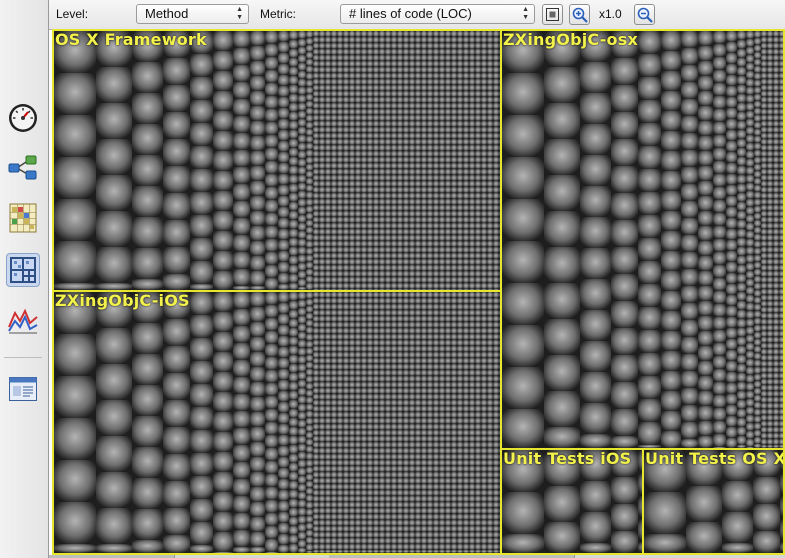 This screenshot has width=785, height=558. I want to click on metric-select: # lines of code (LOC) ▲ ▼, so click(437, 14).